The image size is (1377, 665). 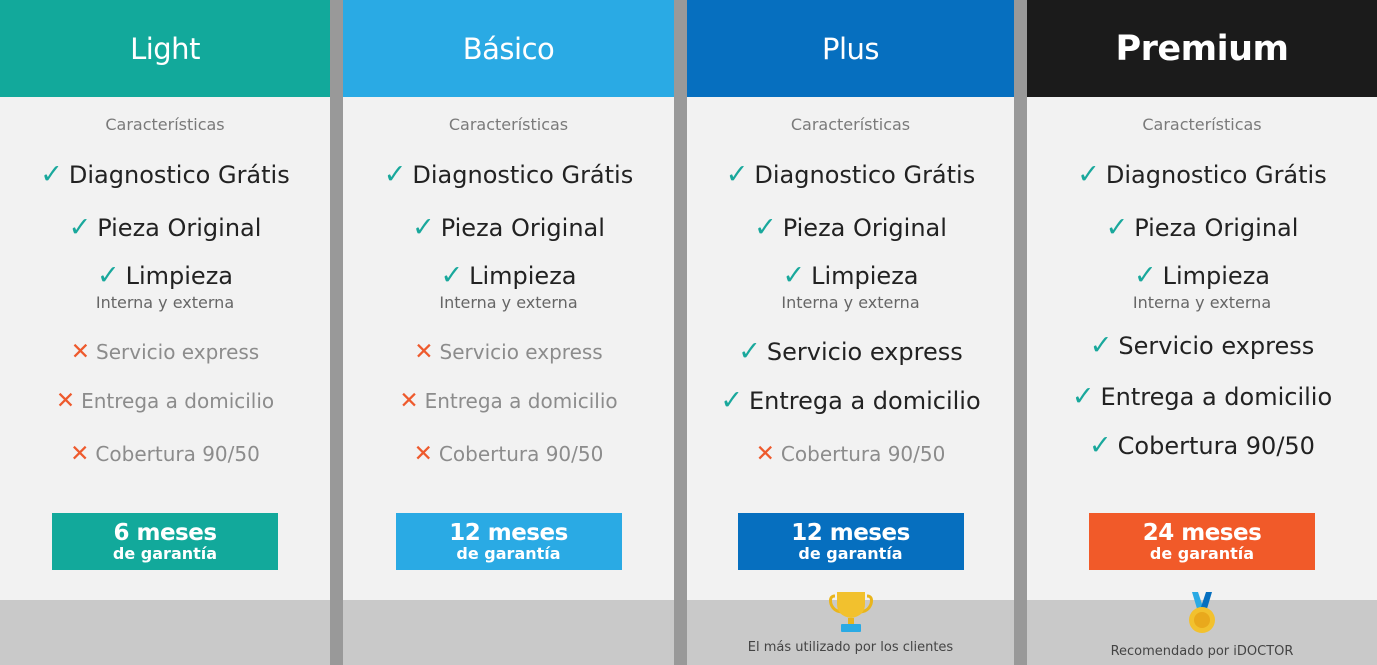 What do you see at coordinates (508, 48) in the screenshot?
I see `plan-basico-title: Básico` at bounding box center [508, 48].